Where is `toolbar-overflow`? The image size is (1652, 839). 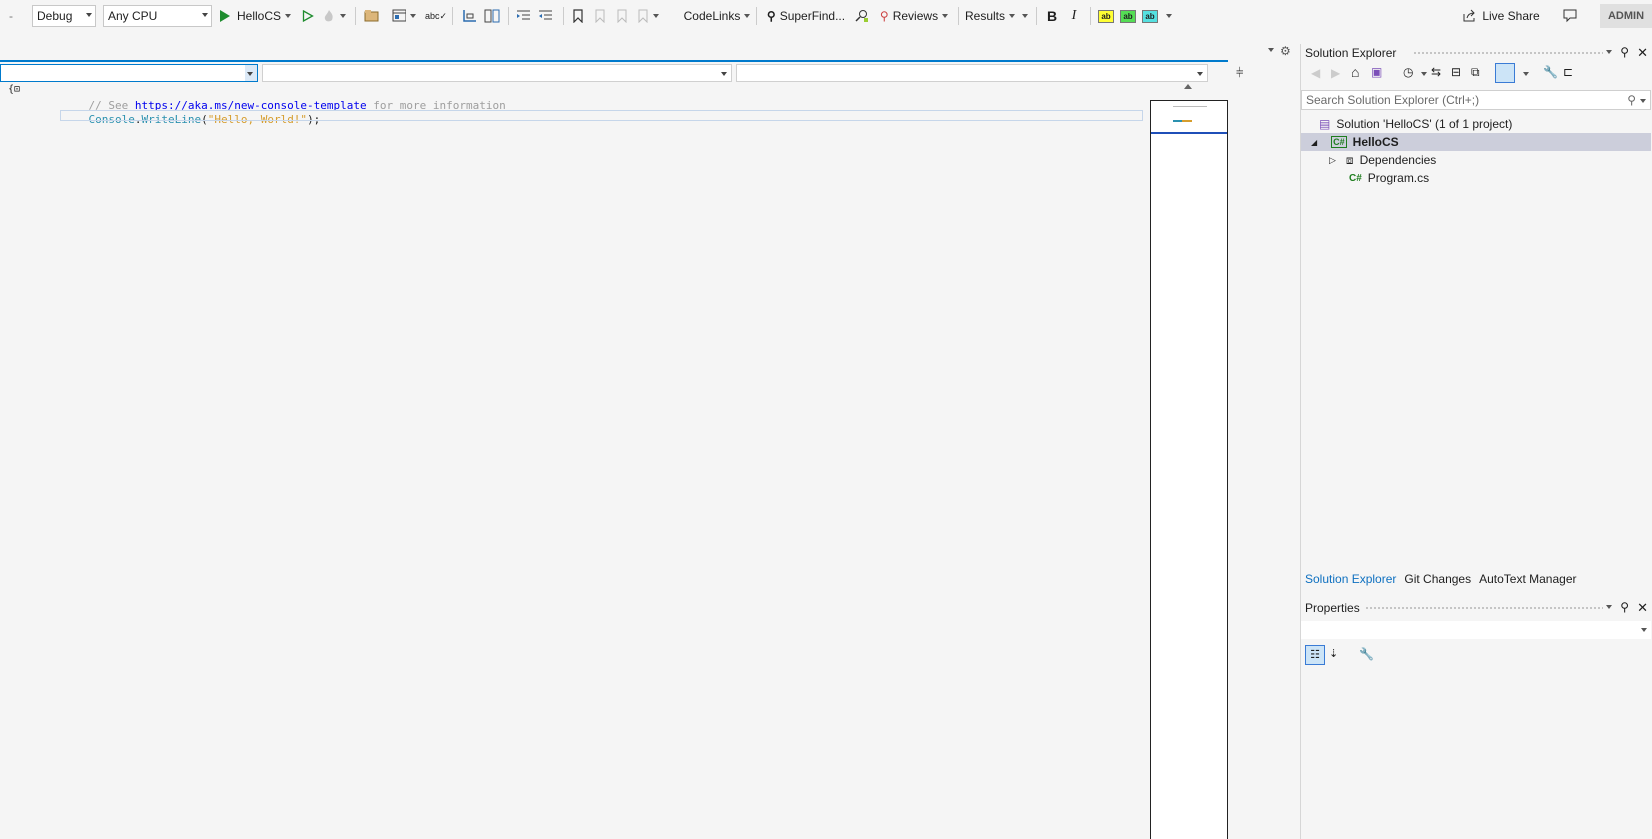
toolbar-overflow is located at coordinates (1023, 16).